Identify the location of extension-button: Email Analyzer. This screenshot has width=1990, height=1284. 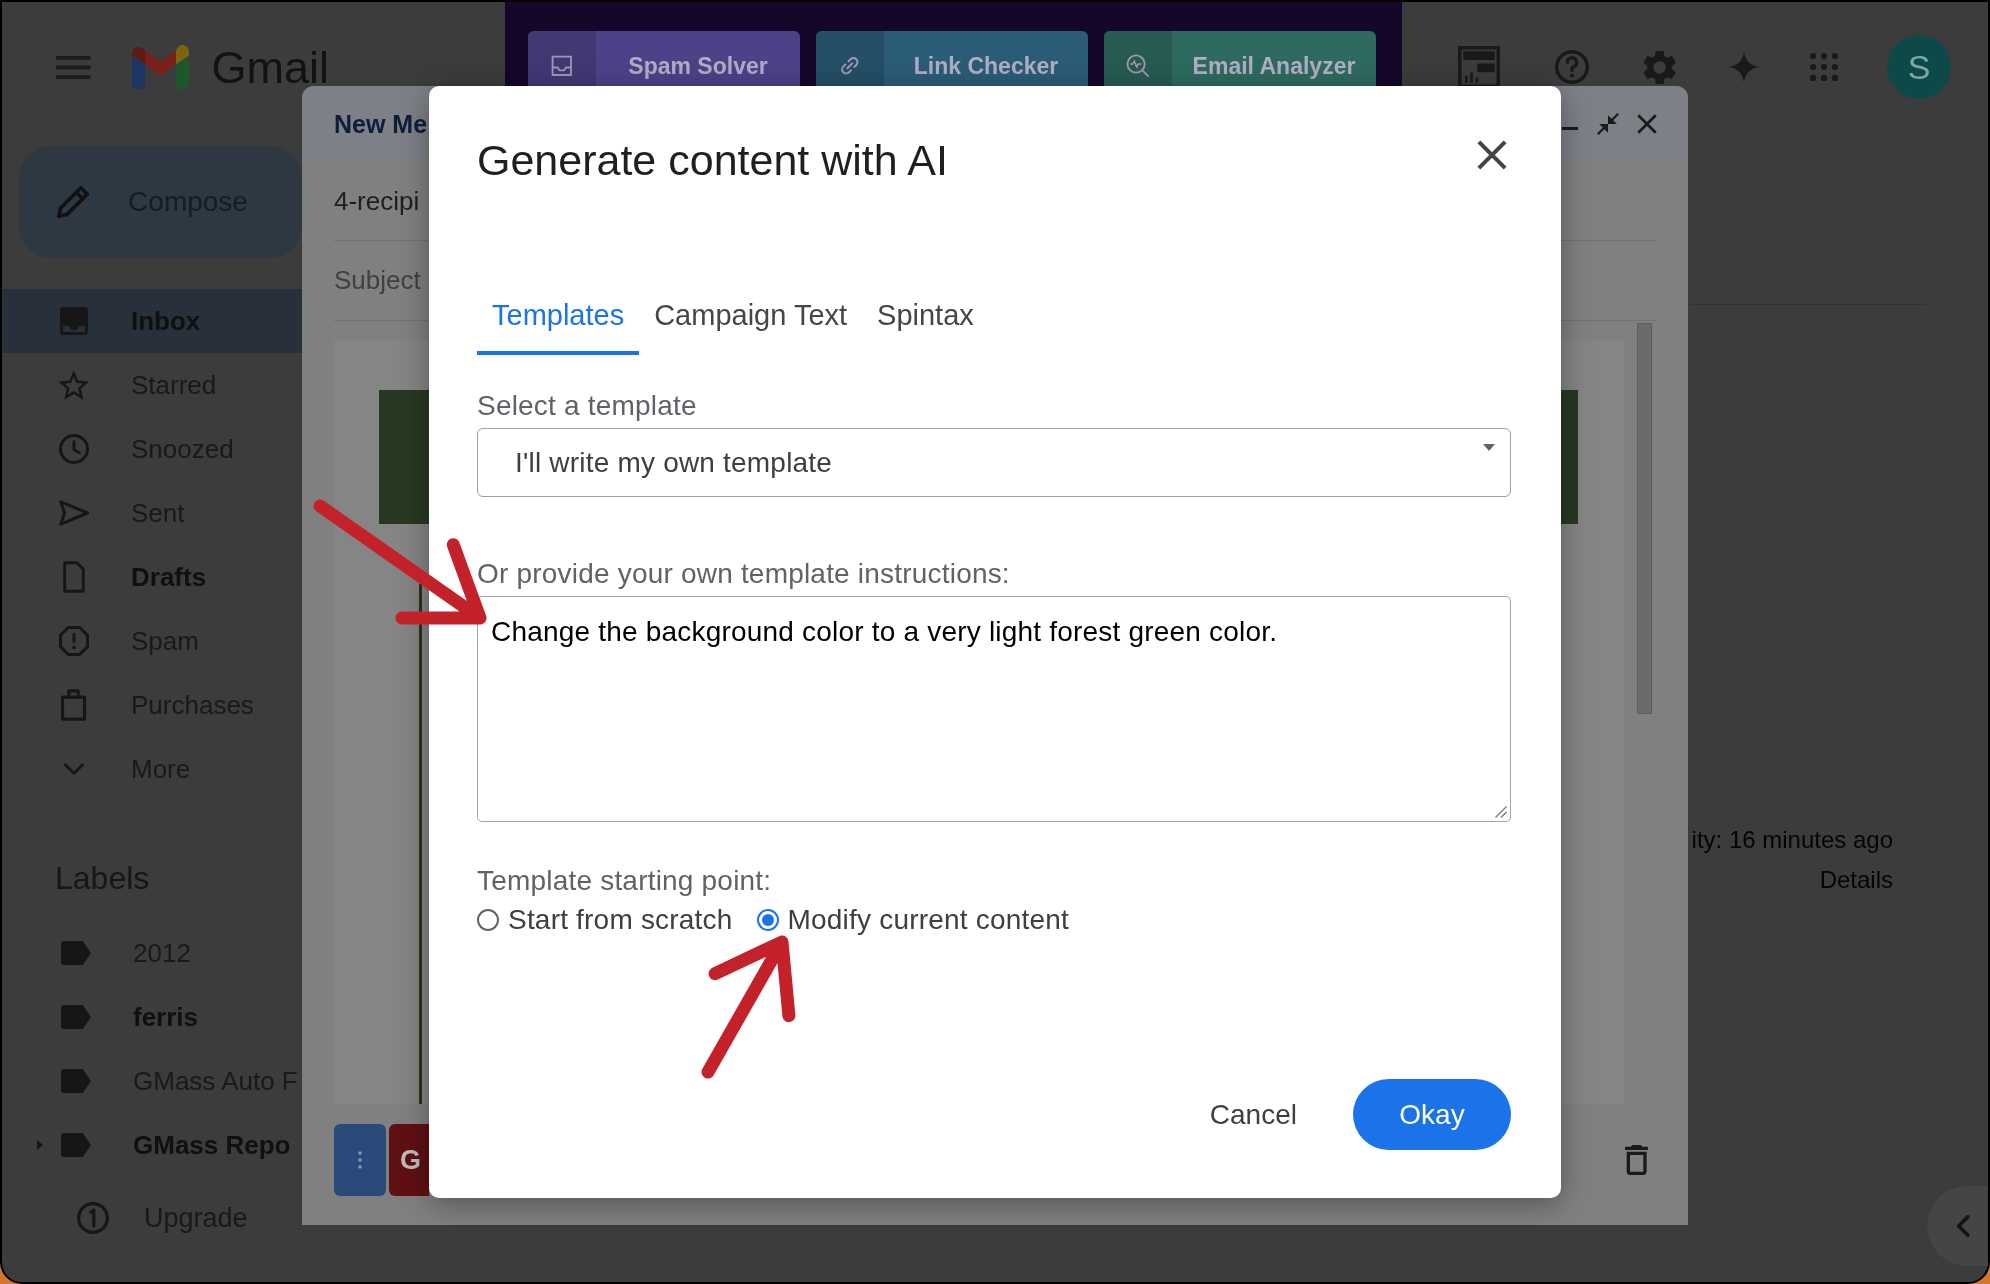
(1240, 58).